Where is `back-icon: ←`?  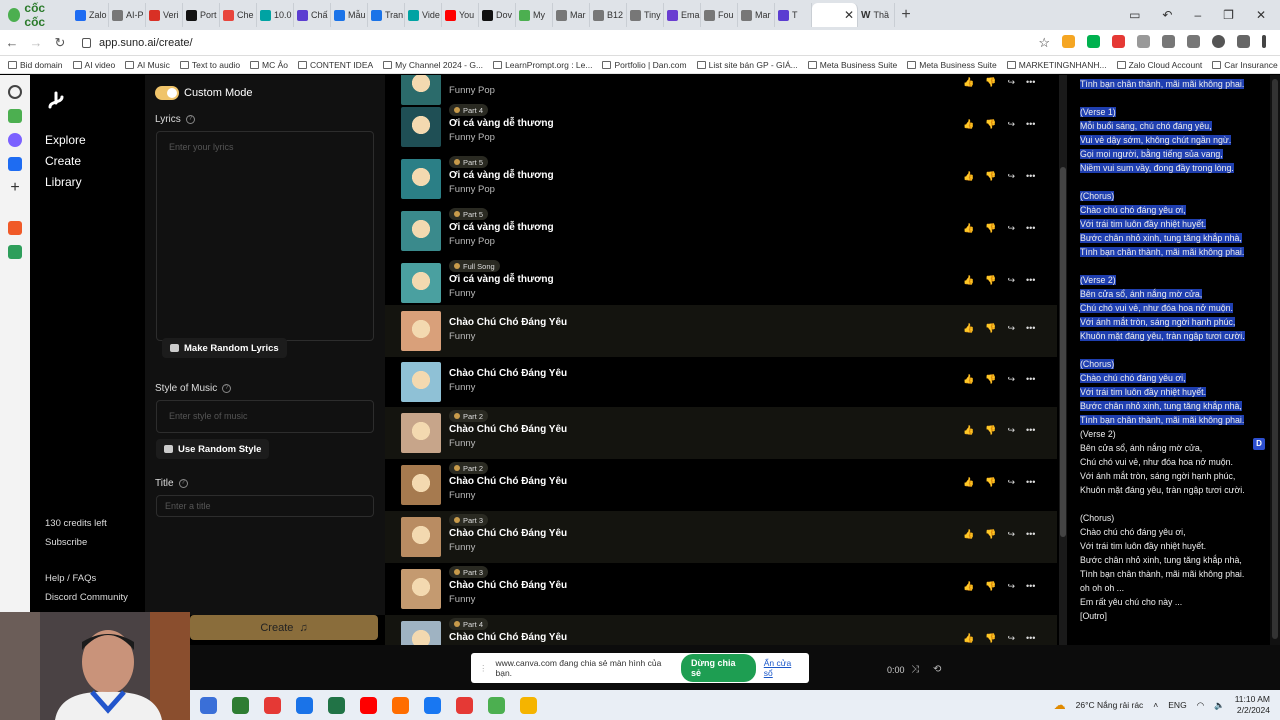 back-icon: ← is located at coordinates (12, 42).